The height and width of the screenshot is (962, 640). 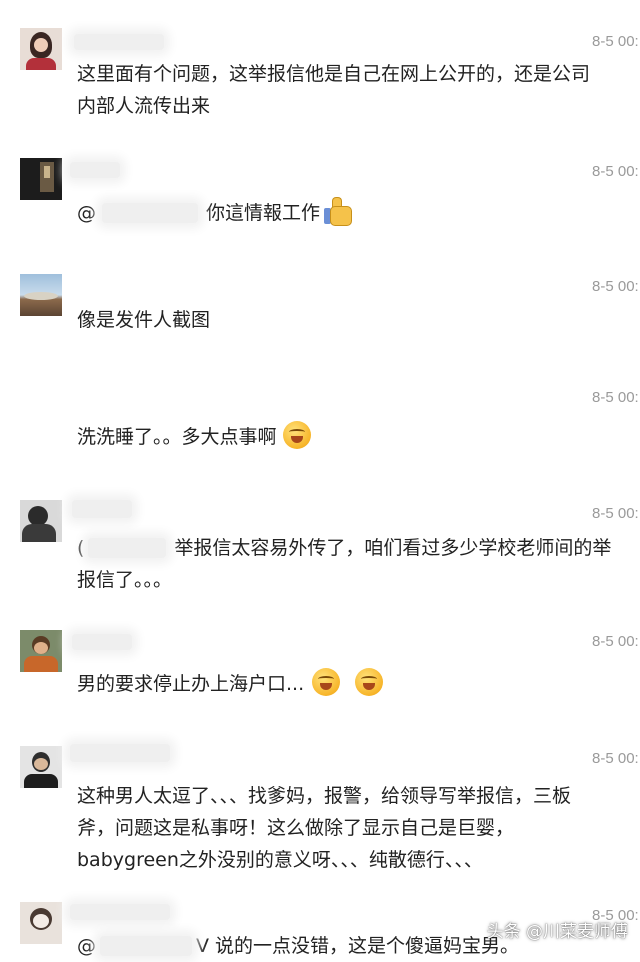 What do you see at coordinates (324, 796) in the screenshot?
I see `comment-line: 这种男人太逗了、、、找爹妈，报警，给领导写举报信，三板` at bounding box center [324, 796].